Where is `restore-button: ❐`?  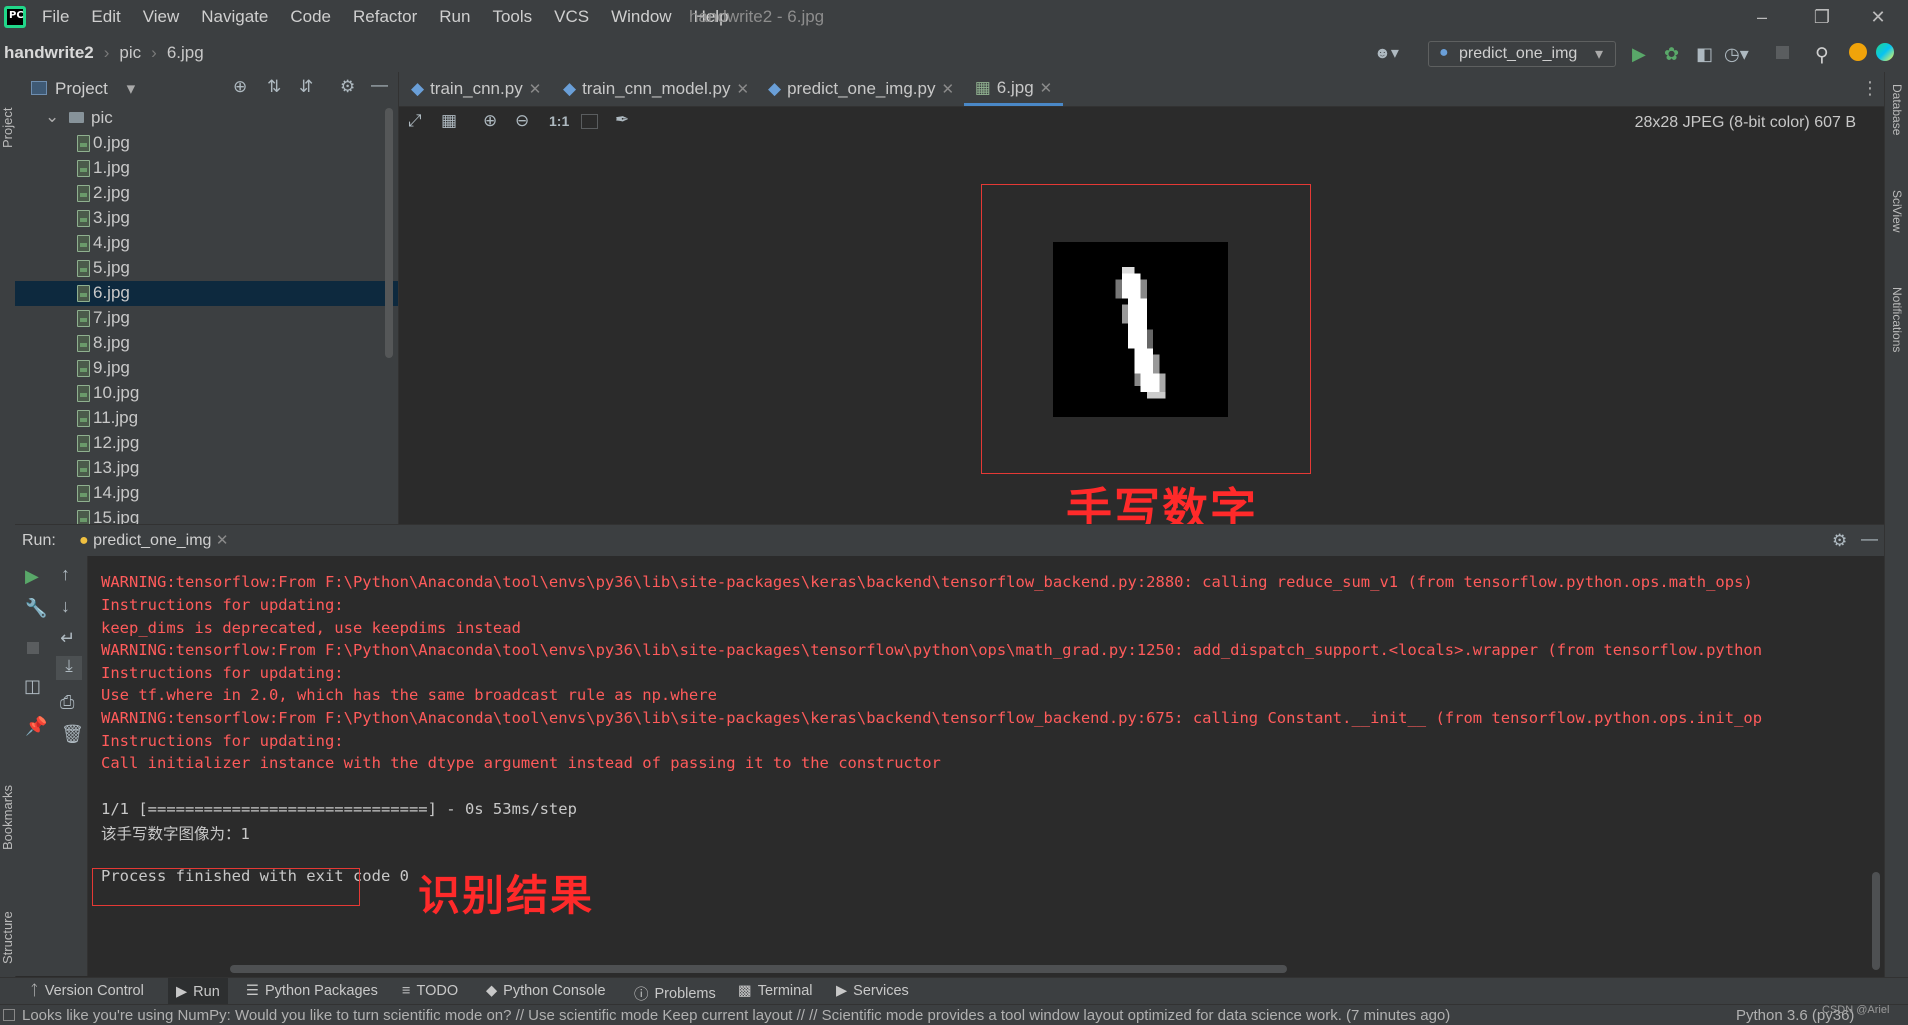 restore-button: ❐ is located at coordinates (1822, 17).